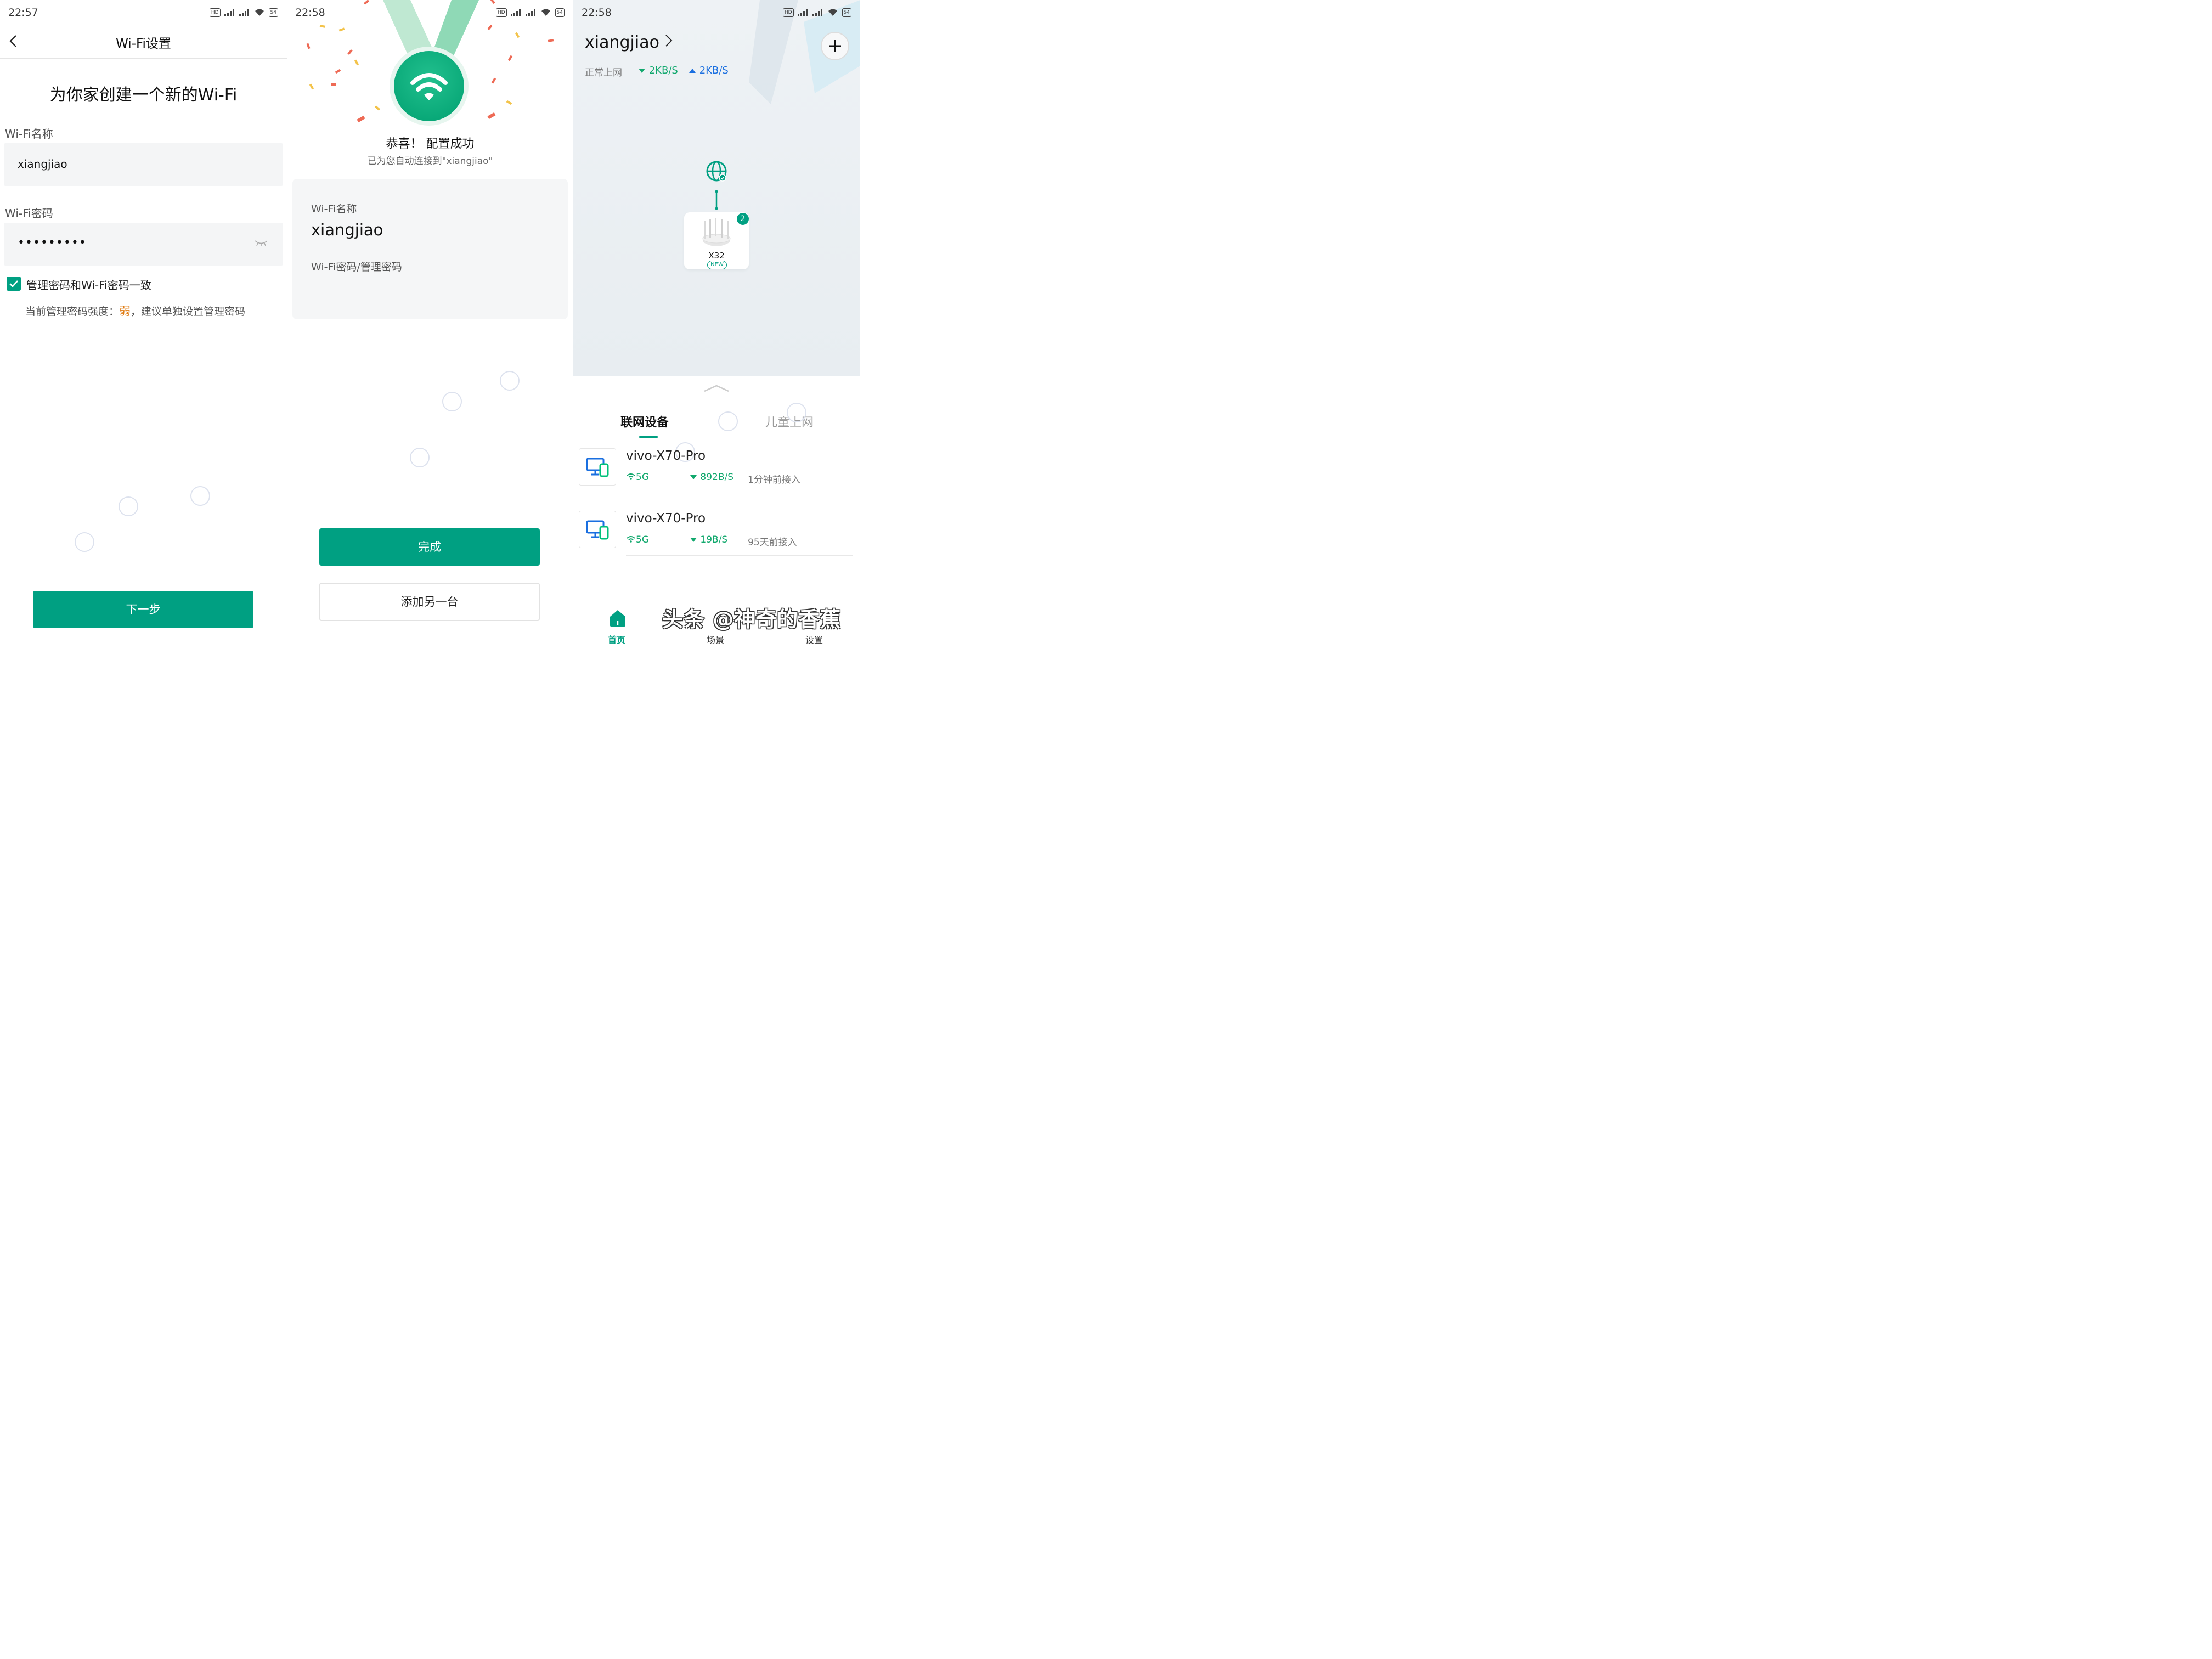 The image size is (2212, 1659). What do you see at coordinates (814, 639) in the screenshot?
I see `nav-settings: 设置` at bounding box center [814, 639].